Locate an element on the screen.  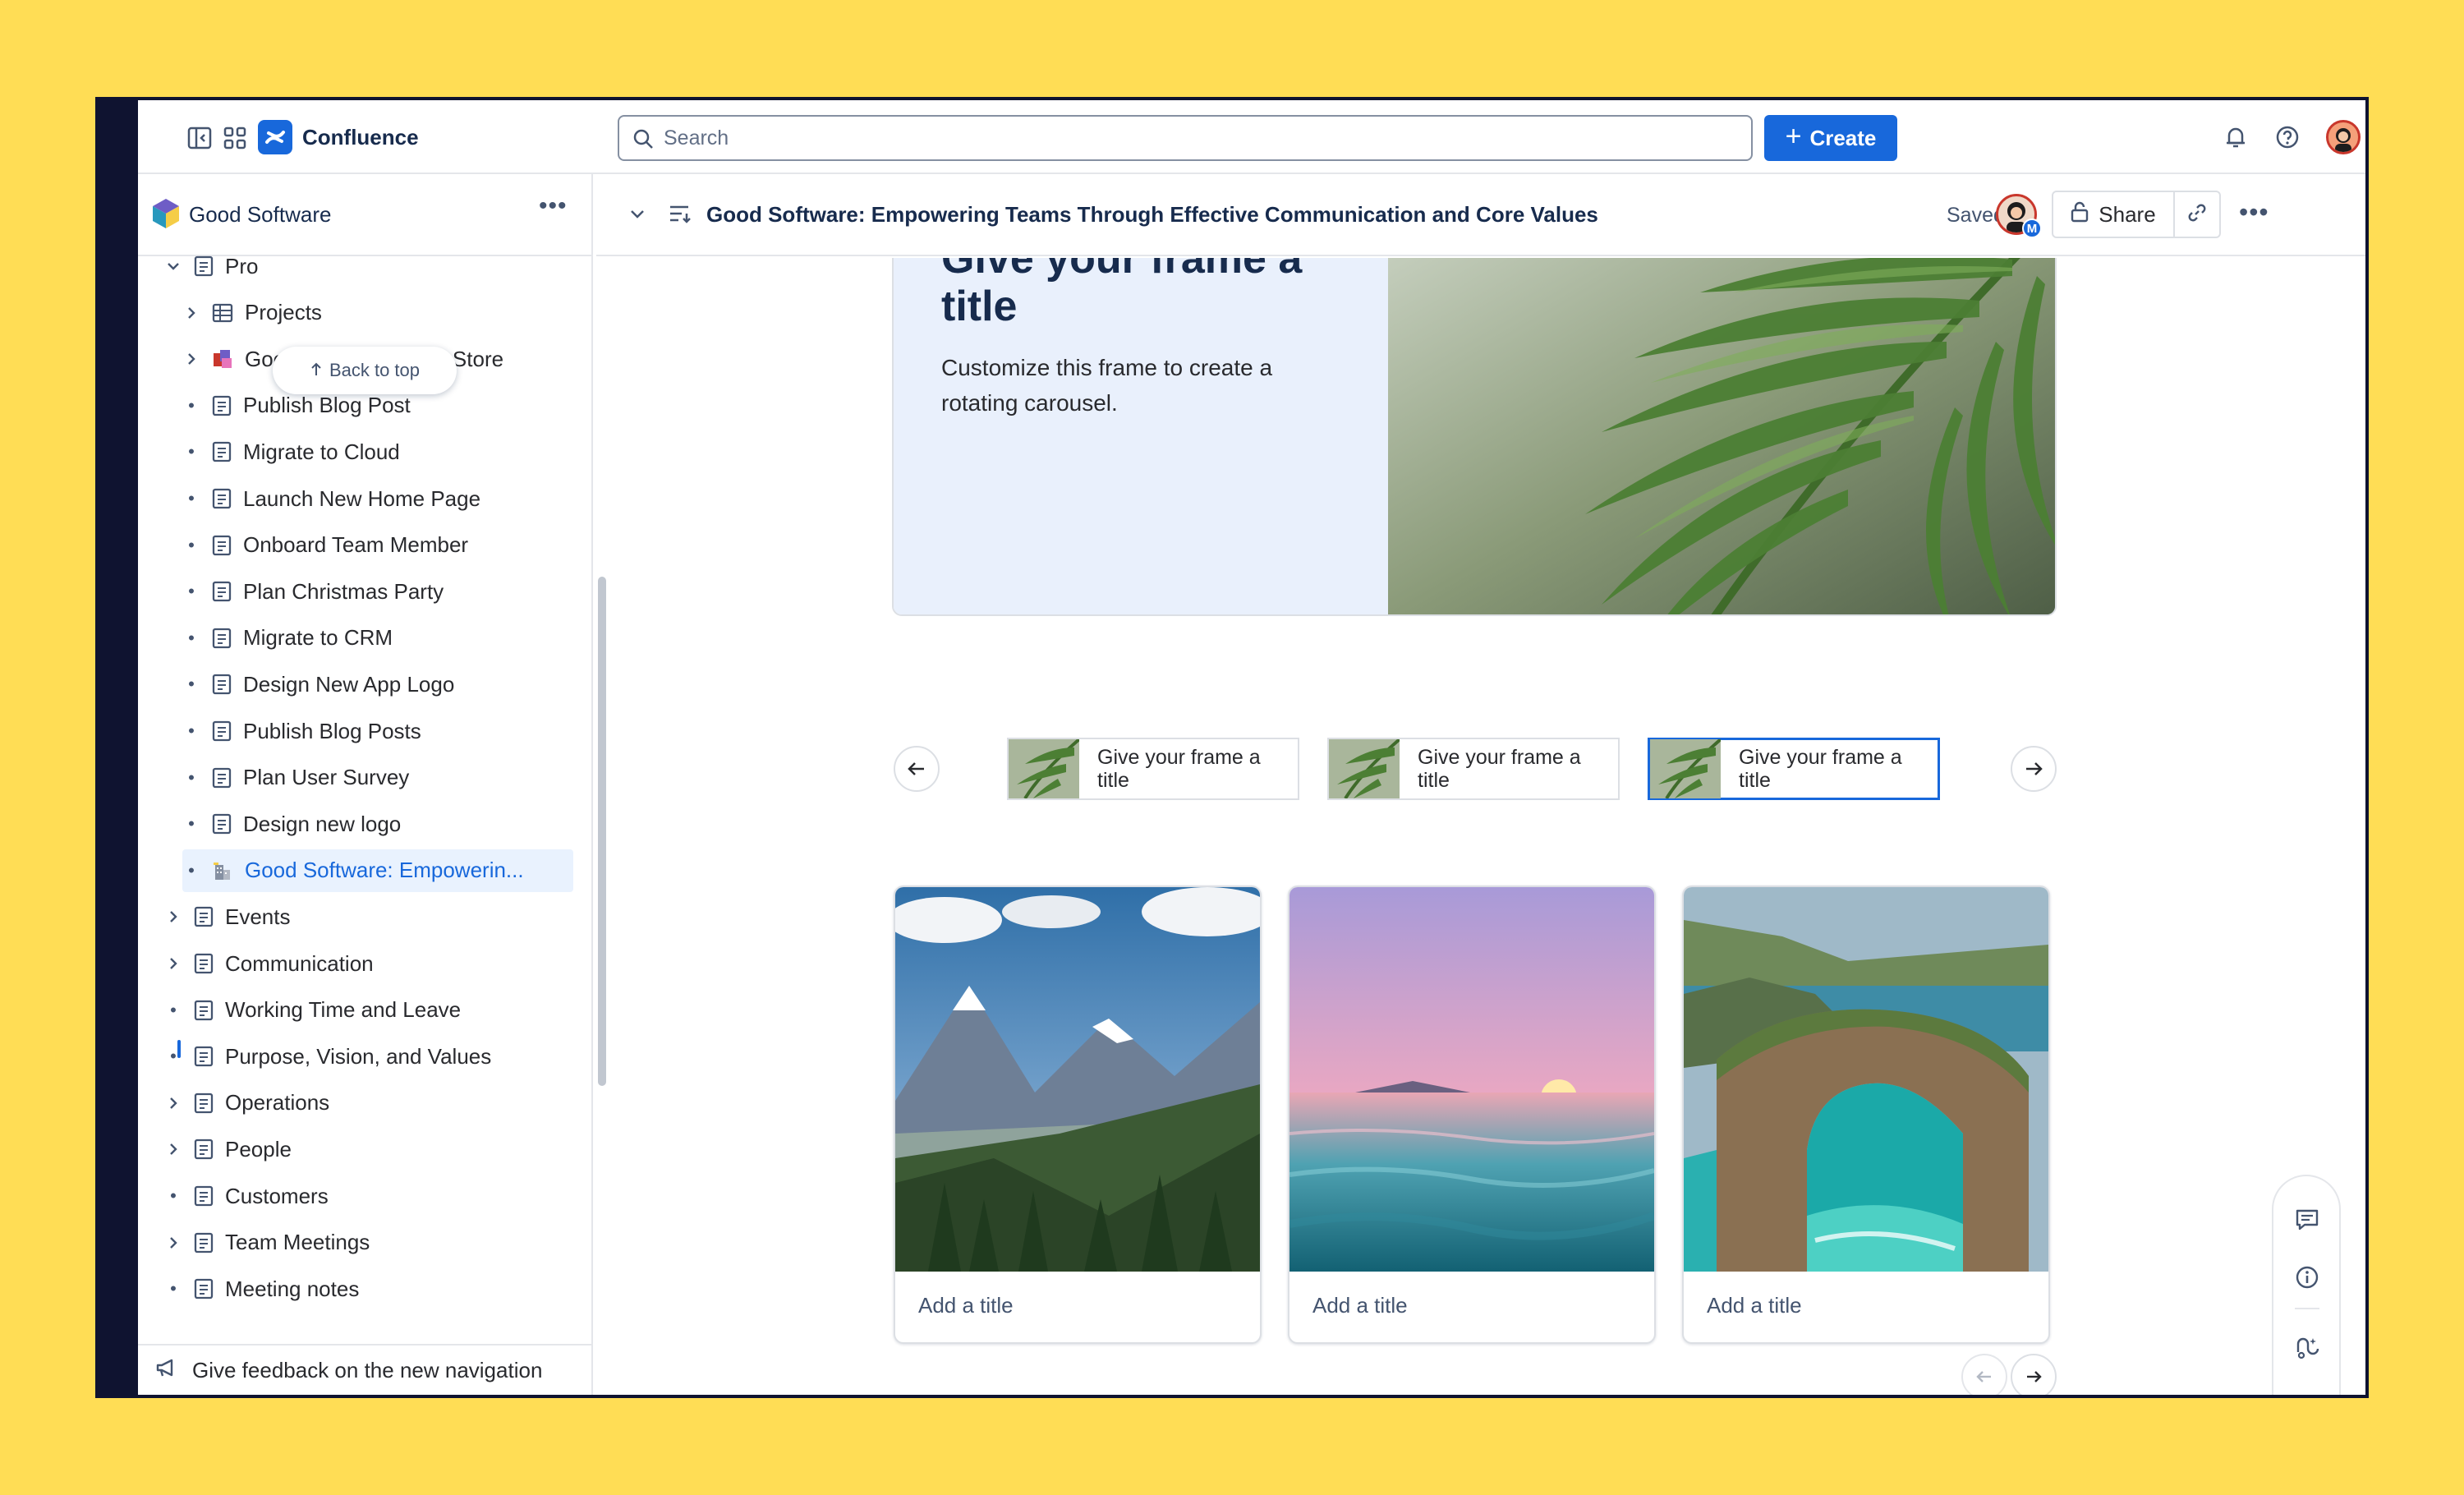
sidebar-item: Team Meetings is located at coordinates (369, 1242).